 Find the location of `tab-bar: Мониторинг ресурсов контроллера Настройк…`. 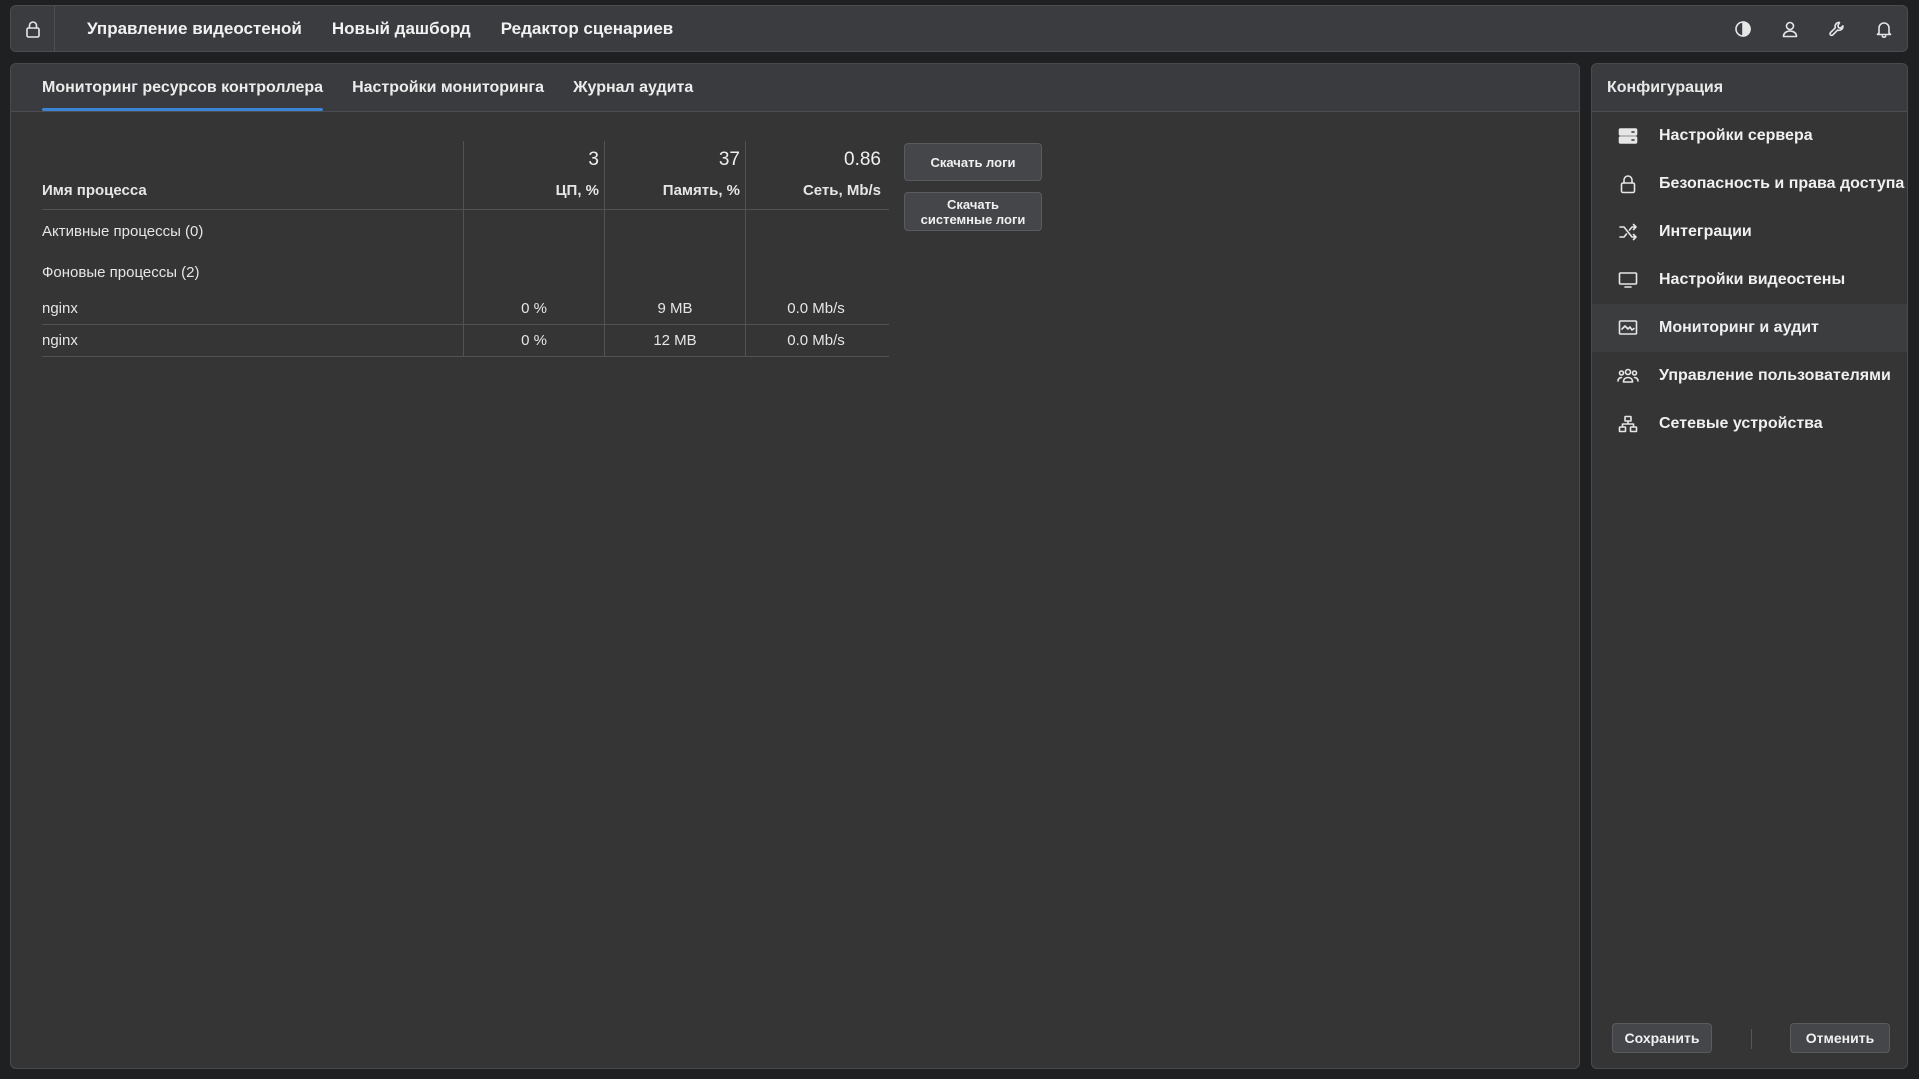

tab-bar: Мониторинг ресурсов контроллера Настройк… is located at coordinates (795, 88).